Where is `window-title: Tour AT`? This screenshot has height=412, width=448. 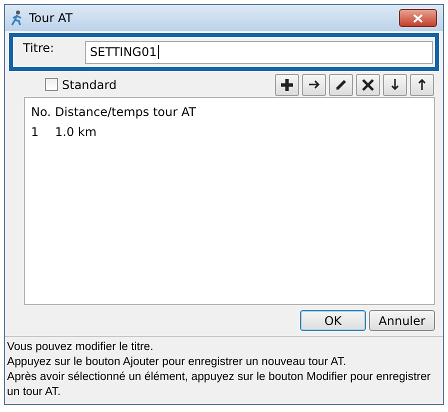 window-title: Tour AT is located at coordinates (51, 18).